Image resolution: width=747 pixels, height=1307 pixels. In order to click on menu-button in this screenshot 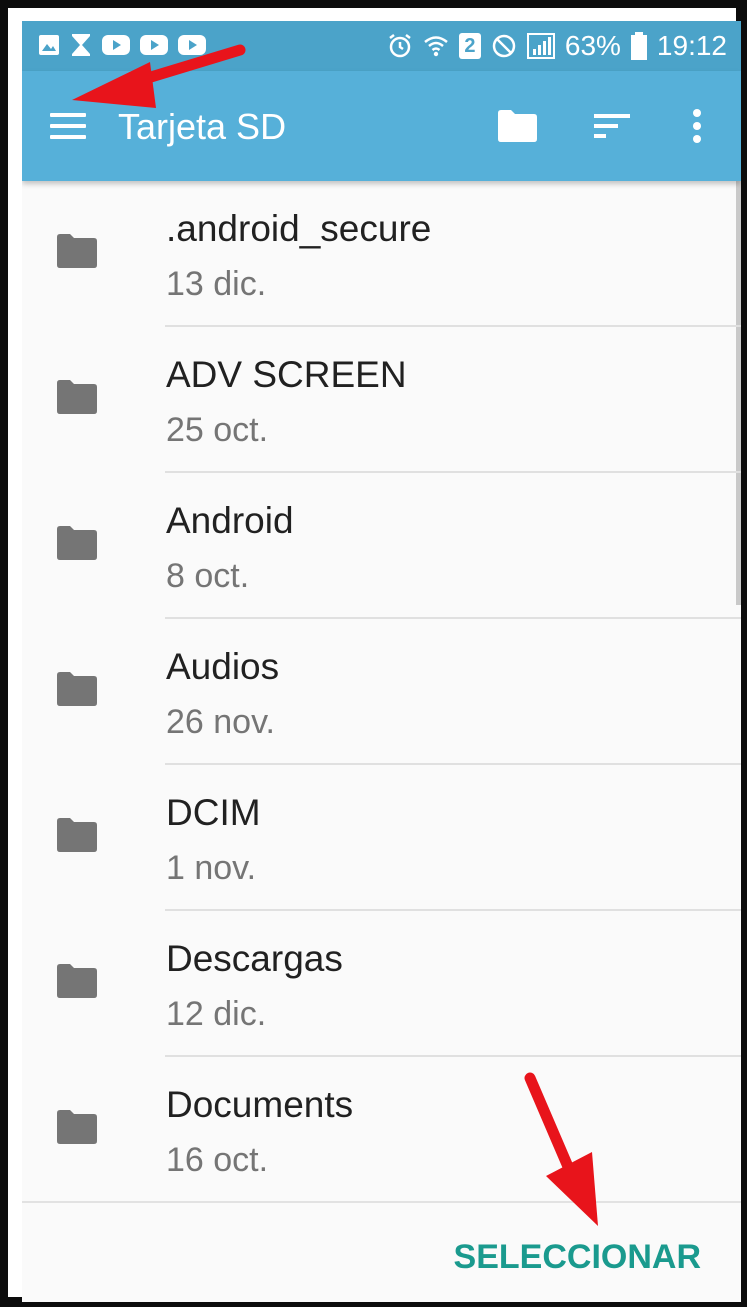, I will do `click(68, 126)`.